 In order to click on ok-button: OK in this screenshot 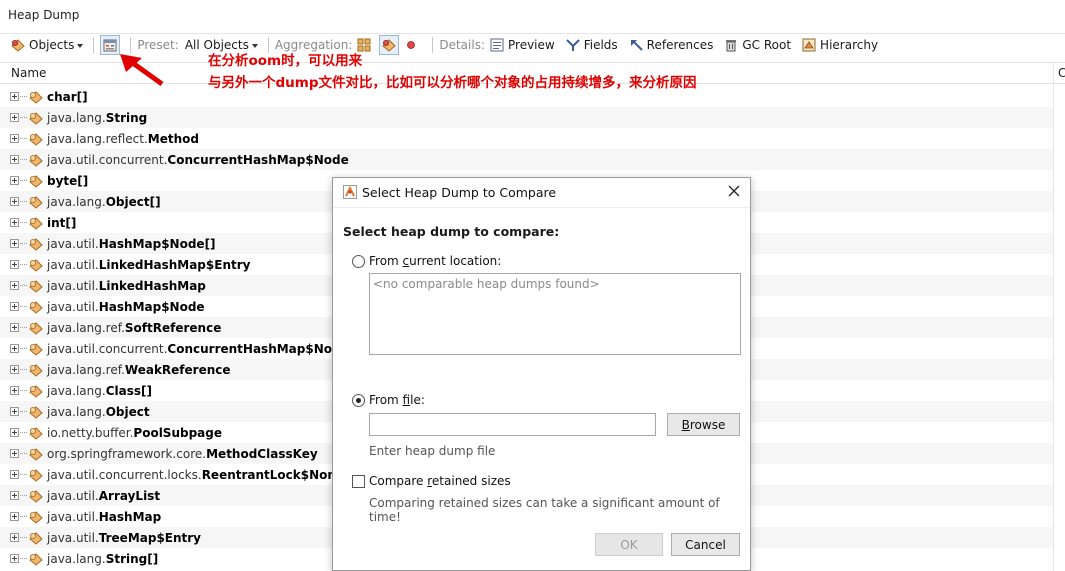, I will do `click(629, 544)`.